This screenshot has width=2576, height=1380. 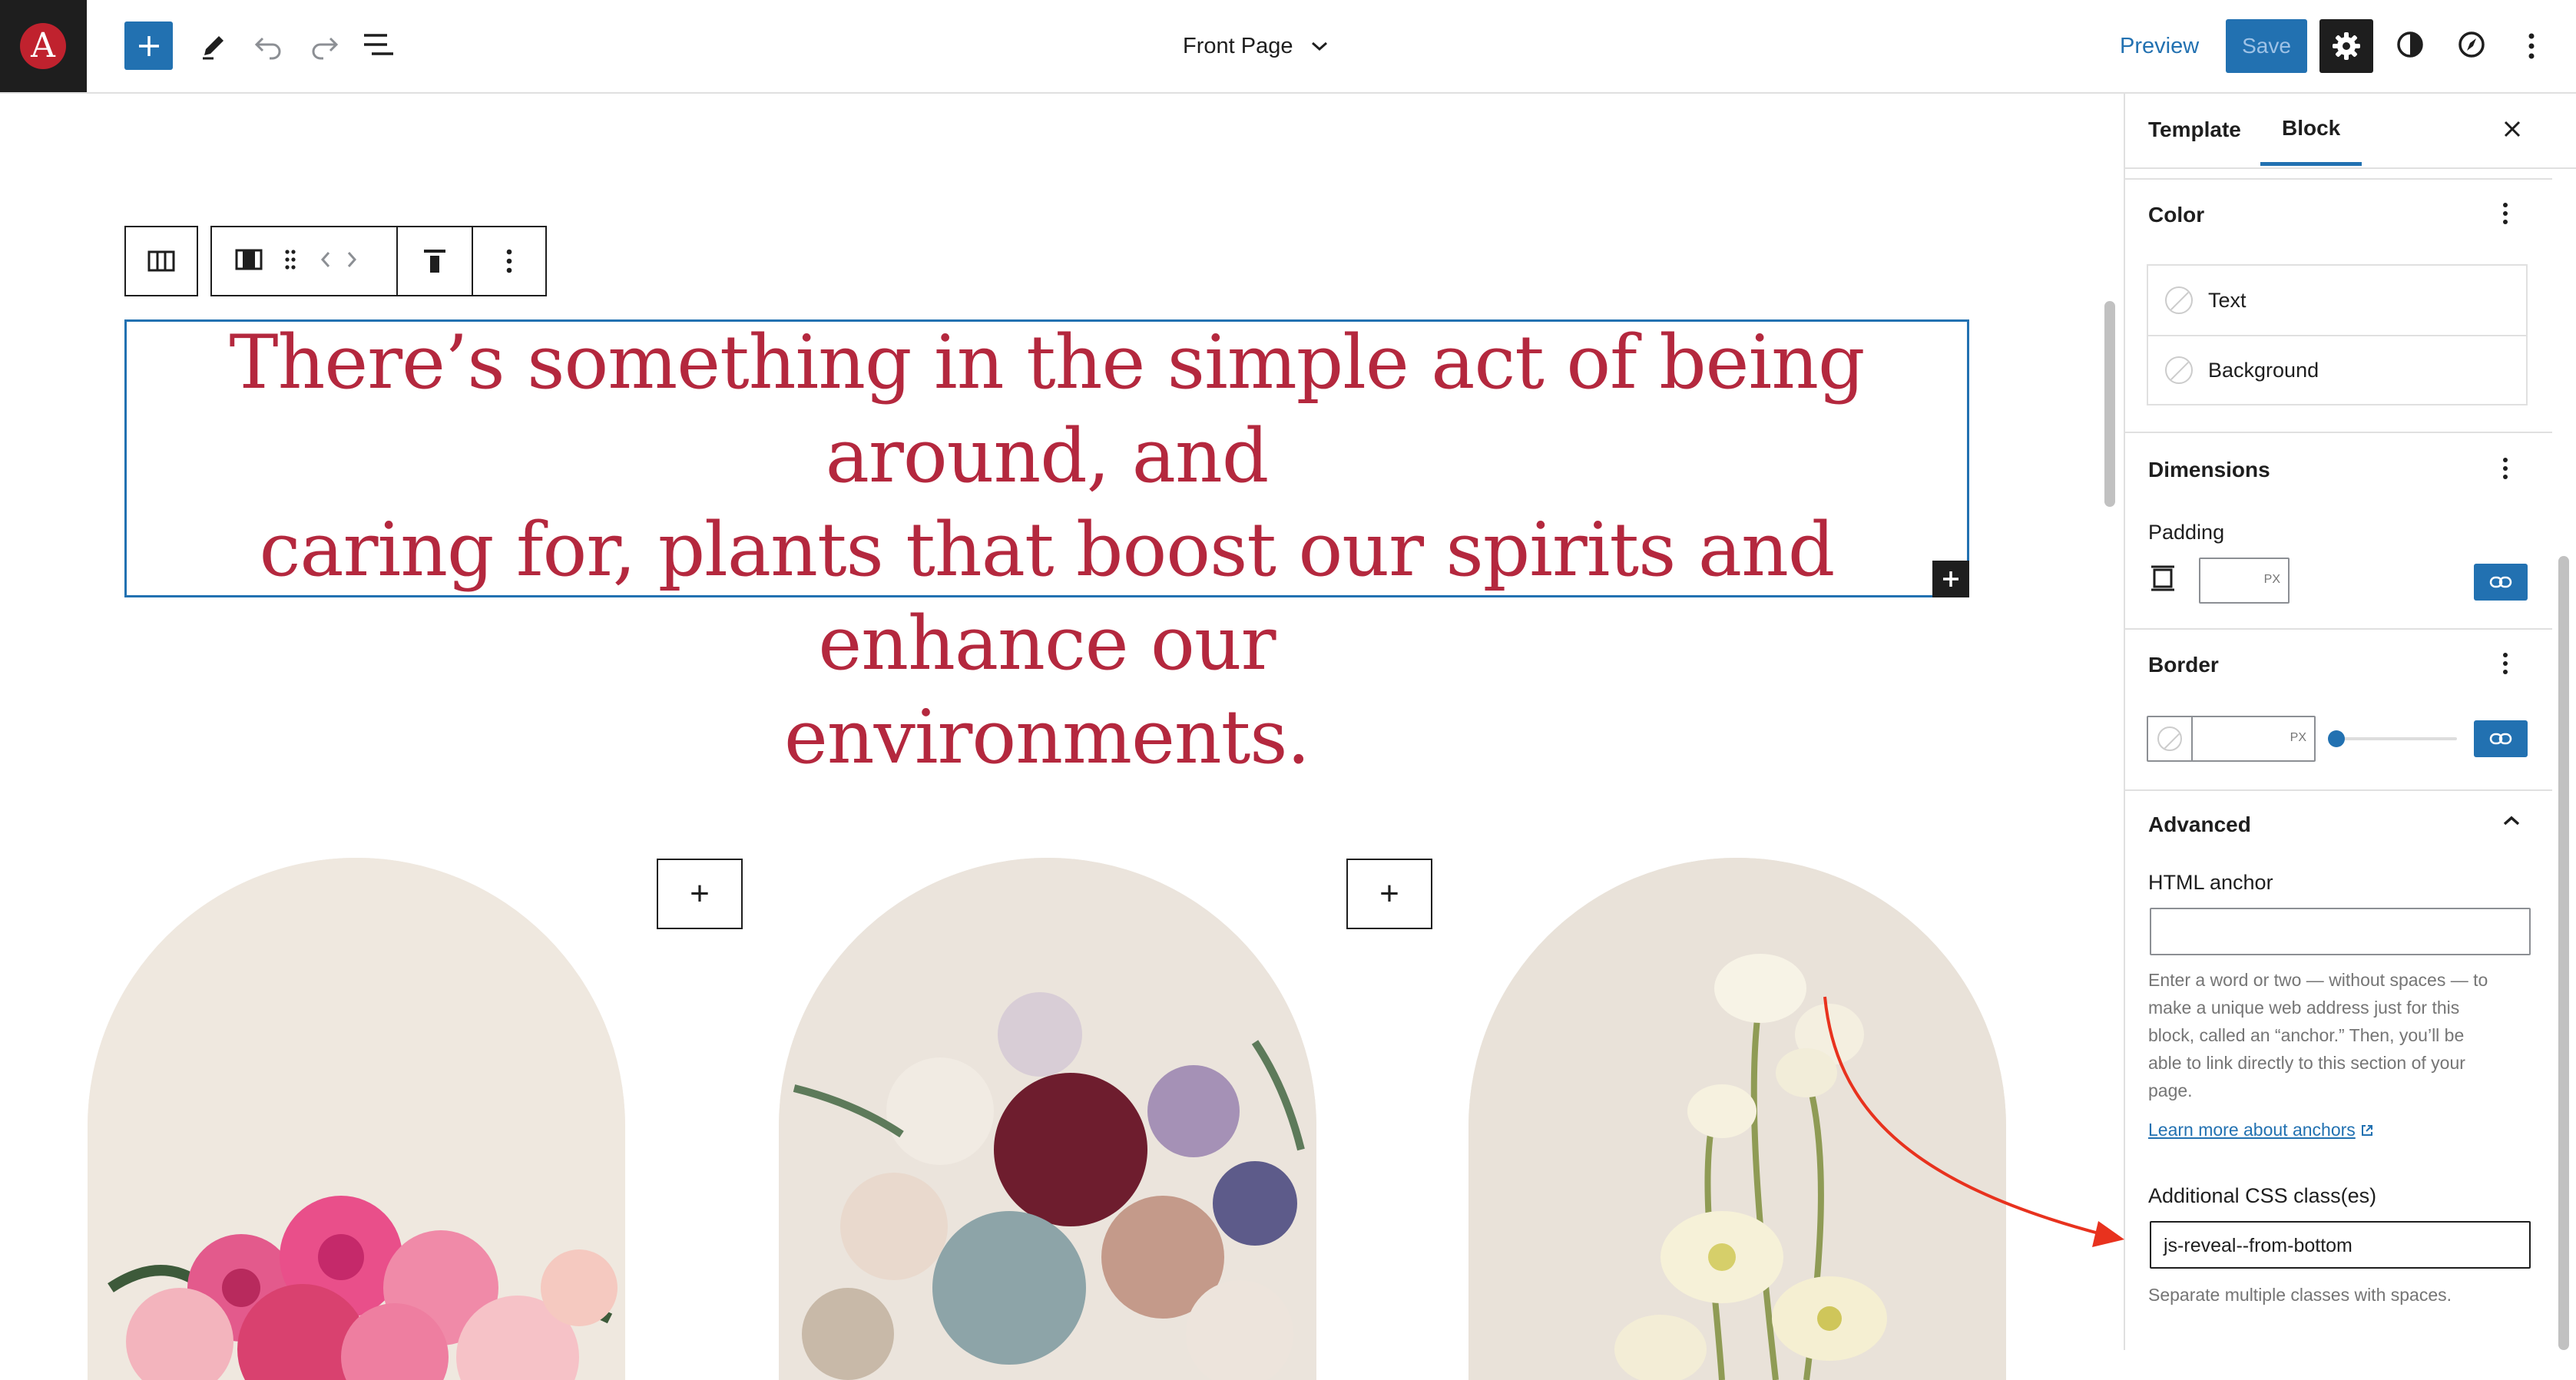 I want to click on redo-icon, so click(x=325, y=48).